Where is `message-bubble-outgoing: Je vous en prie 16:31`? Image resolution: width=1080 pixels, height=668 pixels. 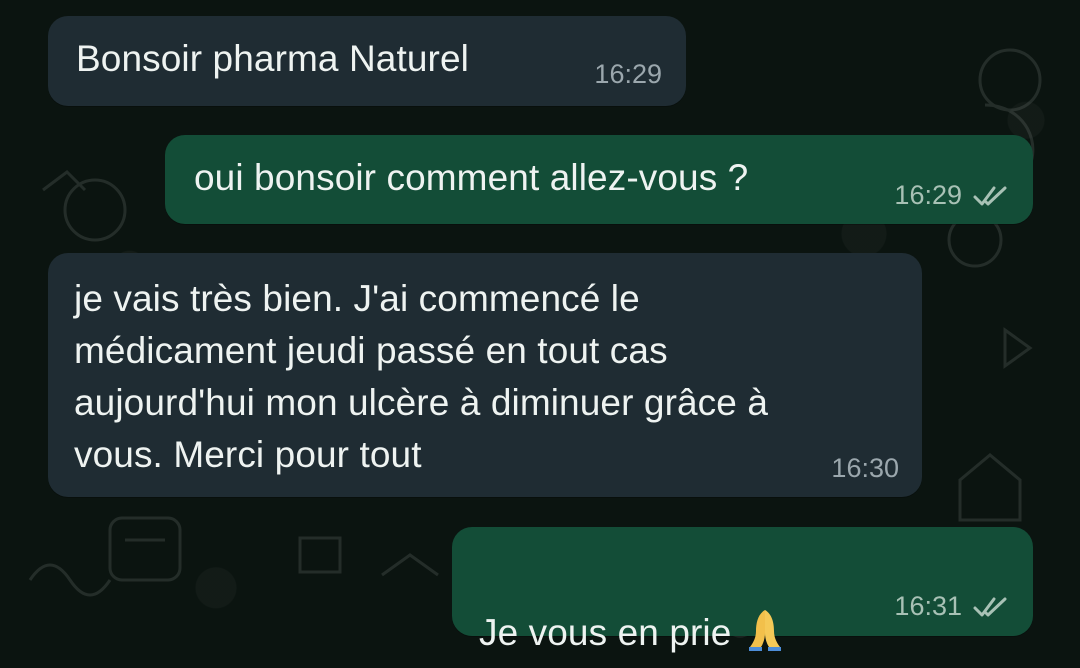 message-bubble-outgoing: Je vous en prie 16:31 is located at coordinates (742, 590).